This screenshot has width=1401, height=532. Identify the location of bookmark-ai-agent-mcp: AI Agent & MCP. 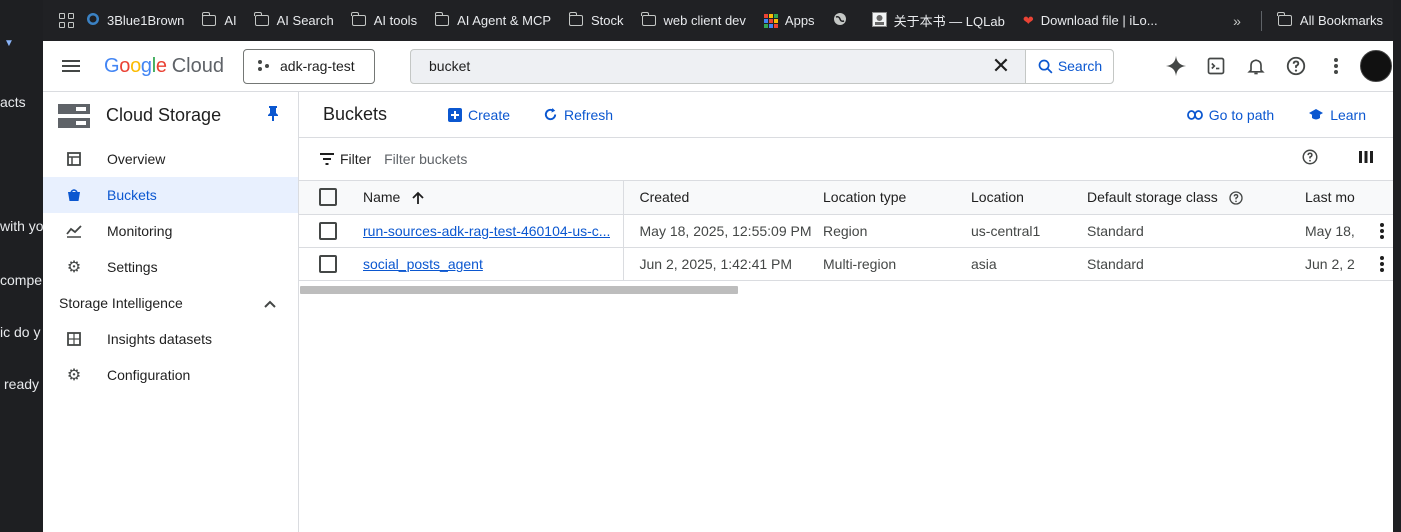
(492, 20).